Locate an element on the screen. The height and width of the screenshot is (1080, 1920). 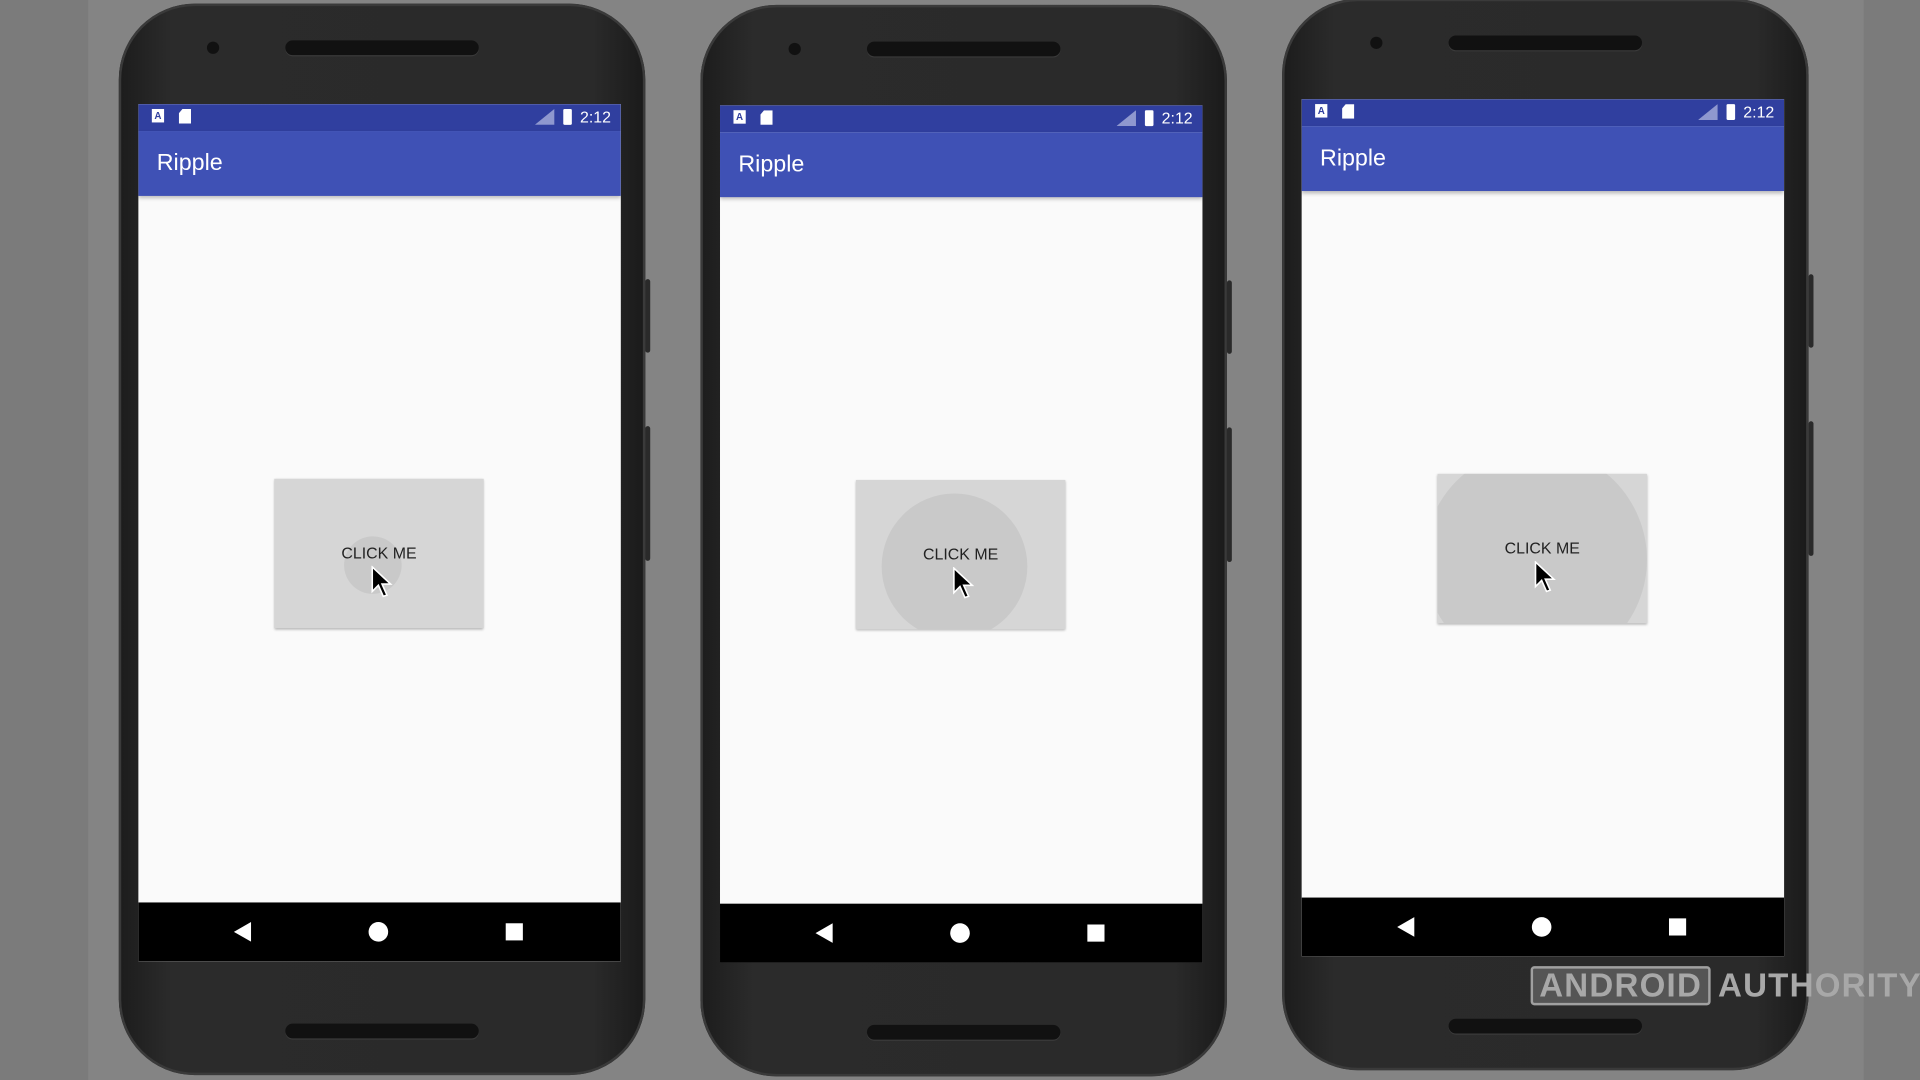
watermark-part1: ANDROID is located at coordinates (1620, 986).